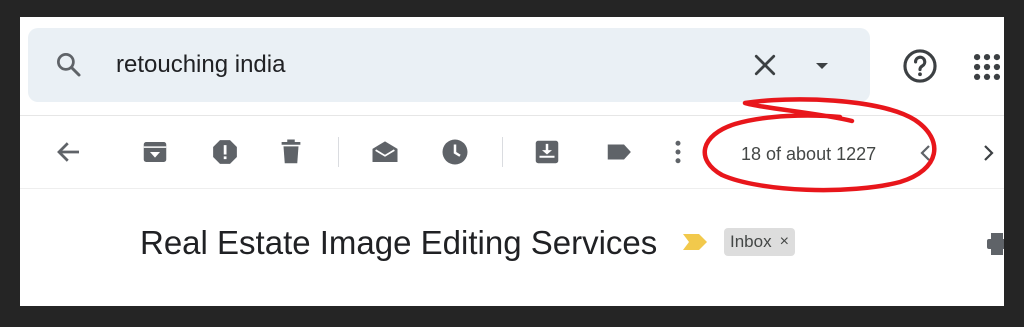 The height and width of the screenshot is (327, 1024). What do you see at coordinates (988, 153) in the screenshot?
I see `chevron-right-icon` at bounding box center [988, 153].